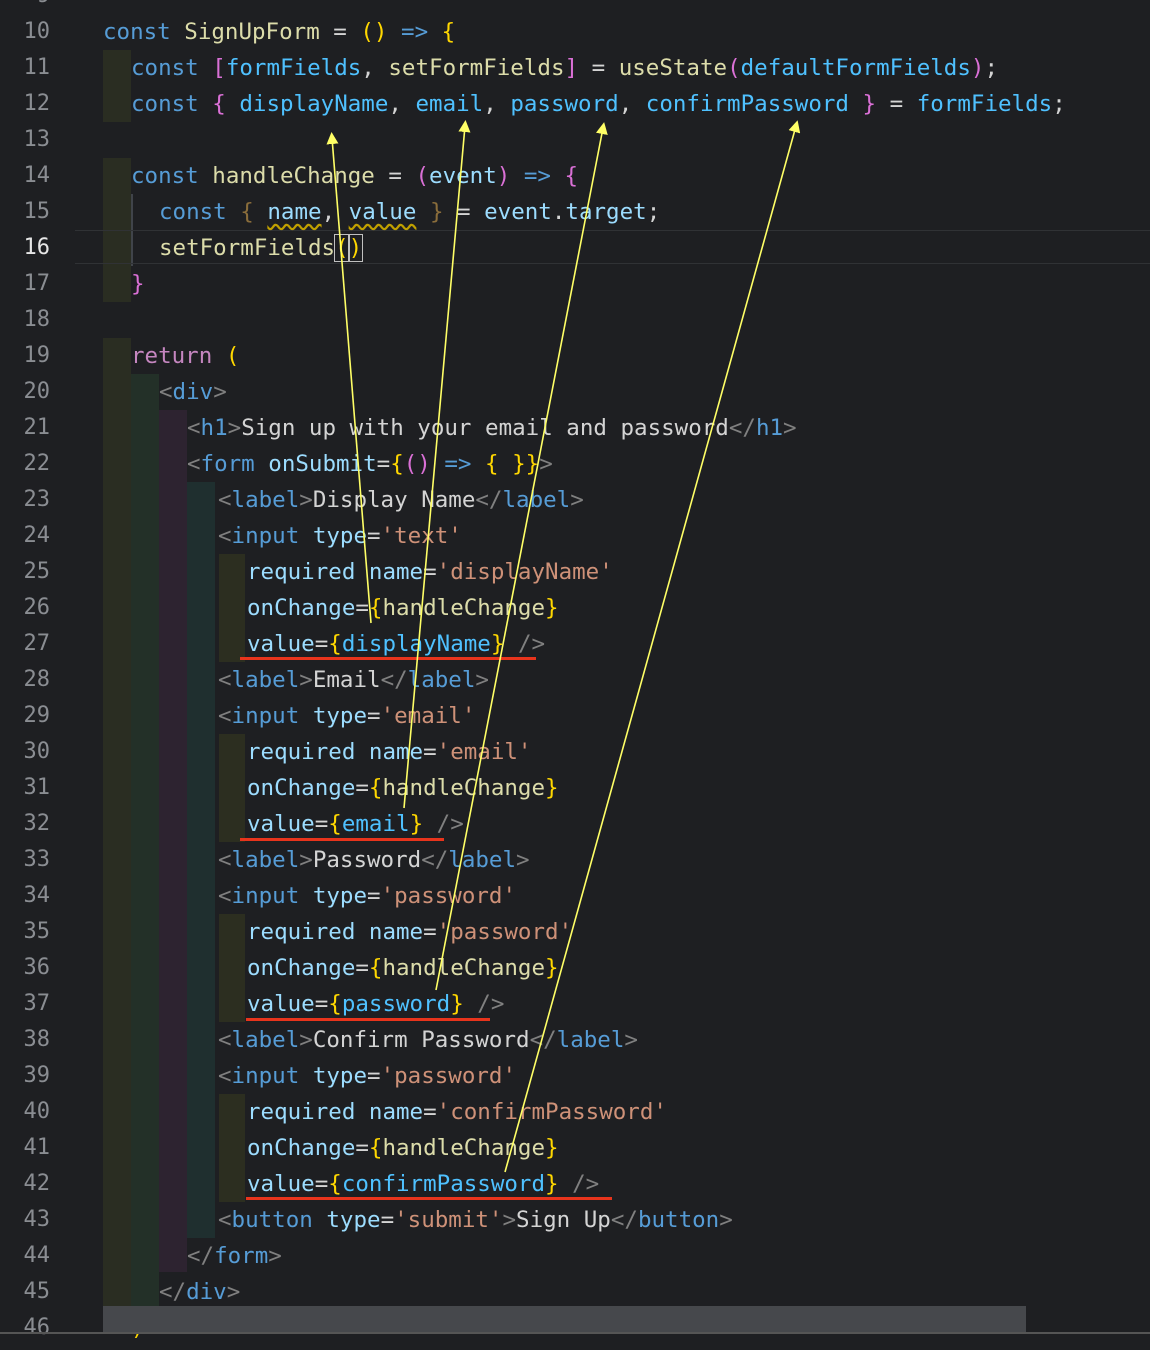 This screenshot has width=1150, height=1350. What do you see at coordinates (403, 788) in the screenshot?
I see `code-line-31: onChange={handleChange}` at bounding box center [403, 788].